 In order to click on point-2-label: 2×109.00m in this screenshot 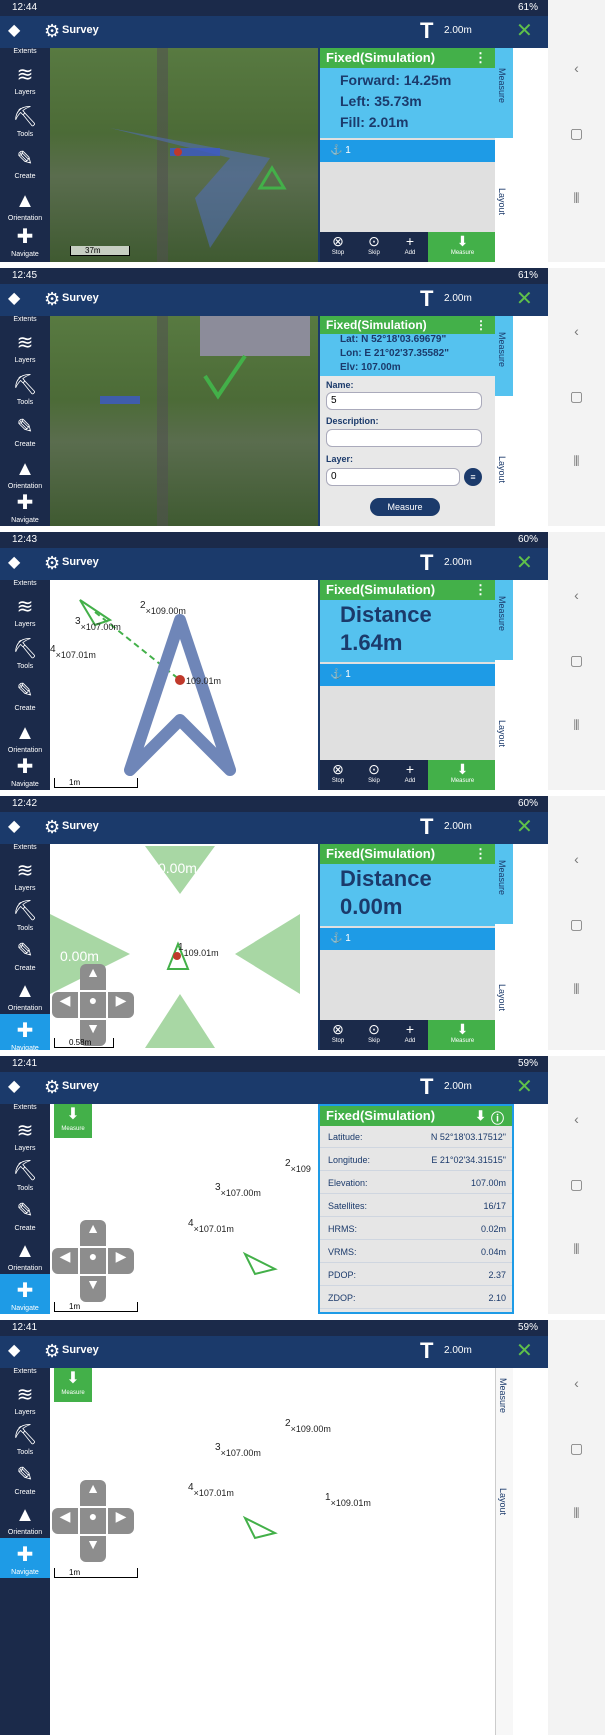, I will do `click(163, 608)`.